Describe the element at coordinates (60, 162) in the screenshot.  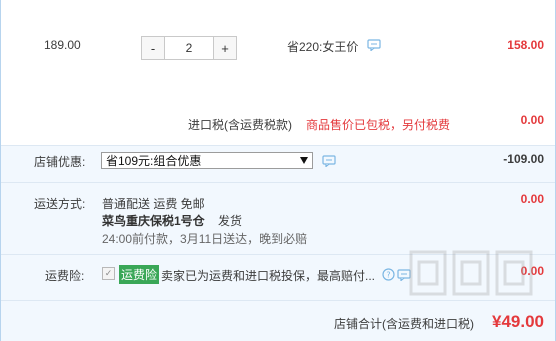
I see `shop-promo-label: 店铺优惠:` at that location.